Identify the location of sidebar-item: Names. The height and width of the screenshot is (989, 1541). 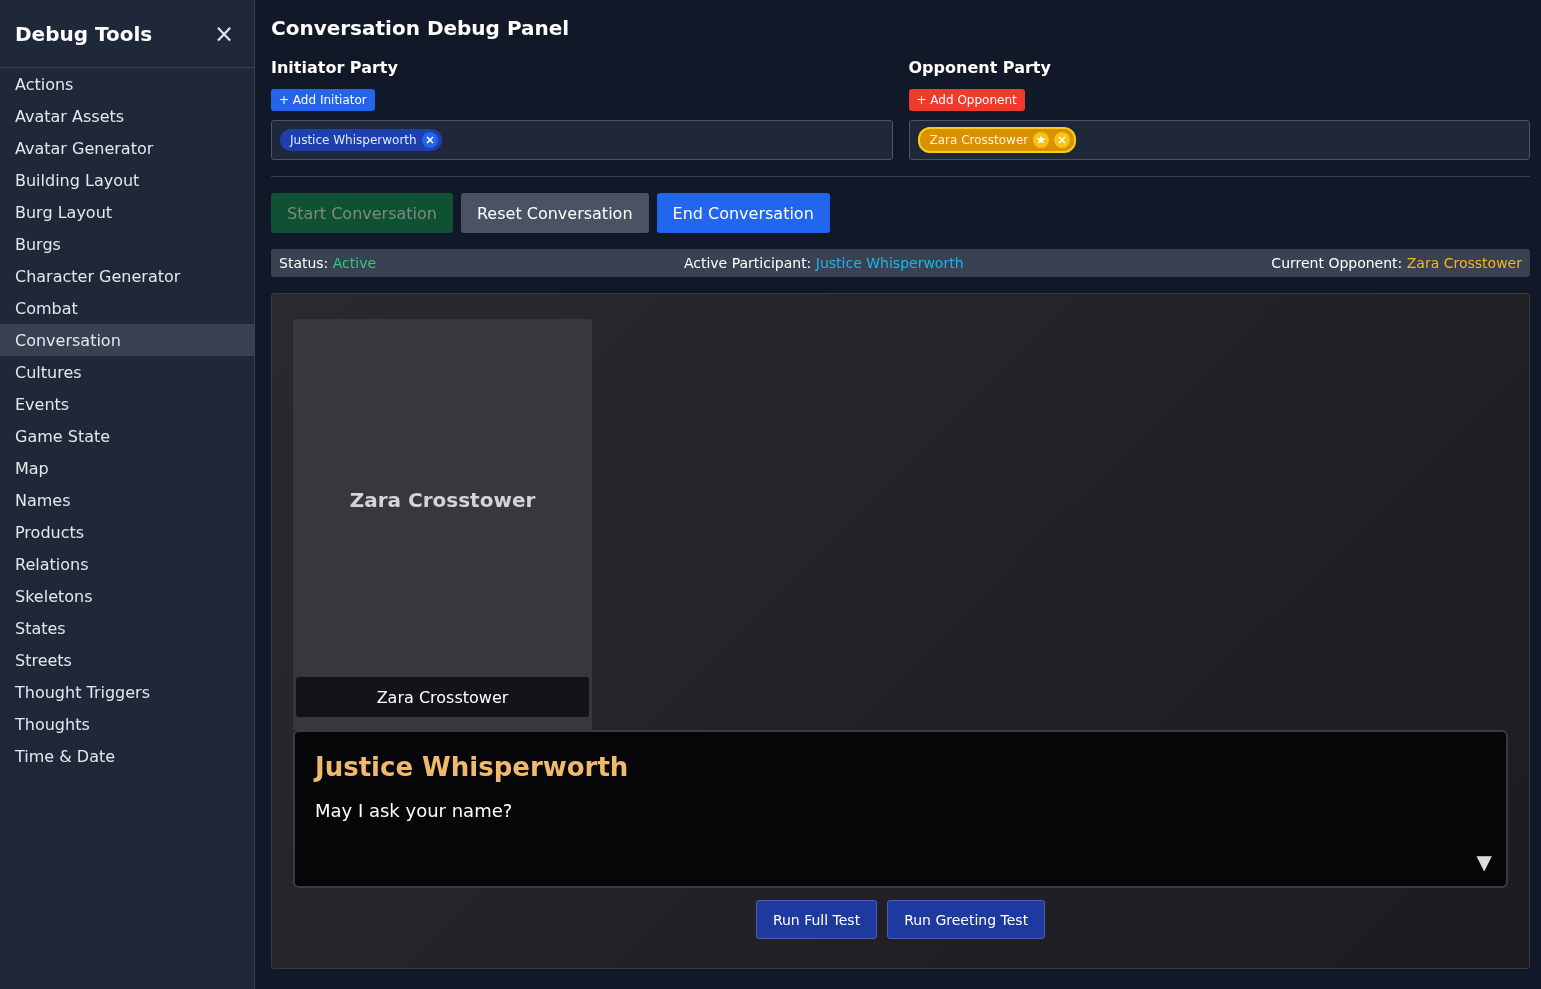
(127, 500).